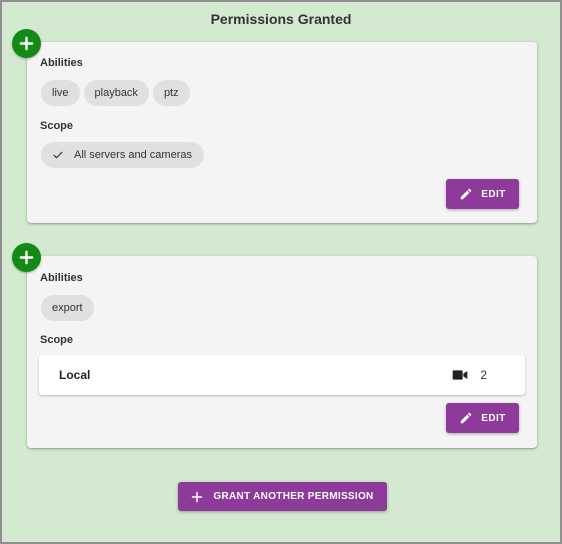 Image resolution: width=562 pixels, height=544 pixels. Describe the element at coordinates (282, 375) in the screenshot. I see `scope-row-local: Local 2` at that location.